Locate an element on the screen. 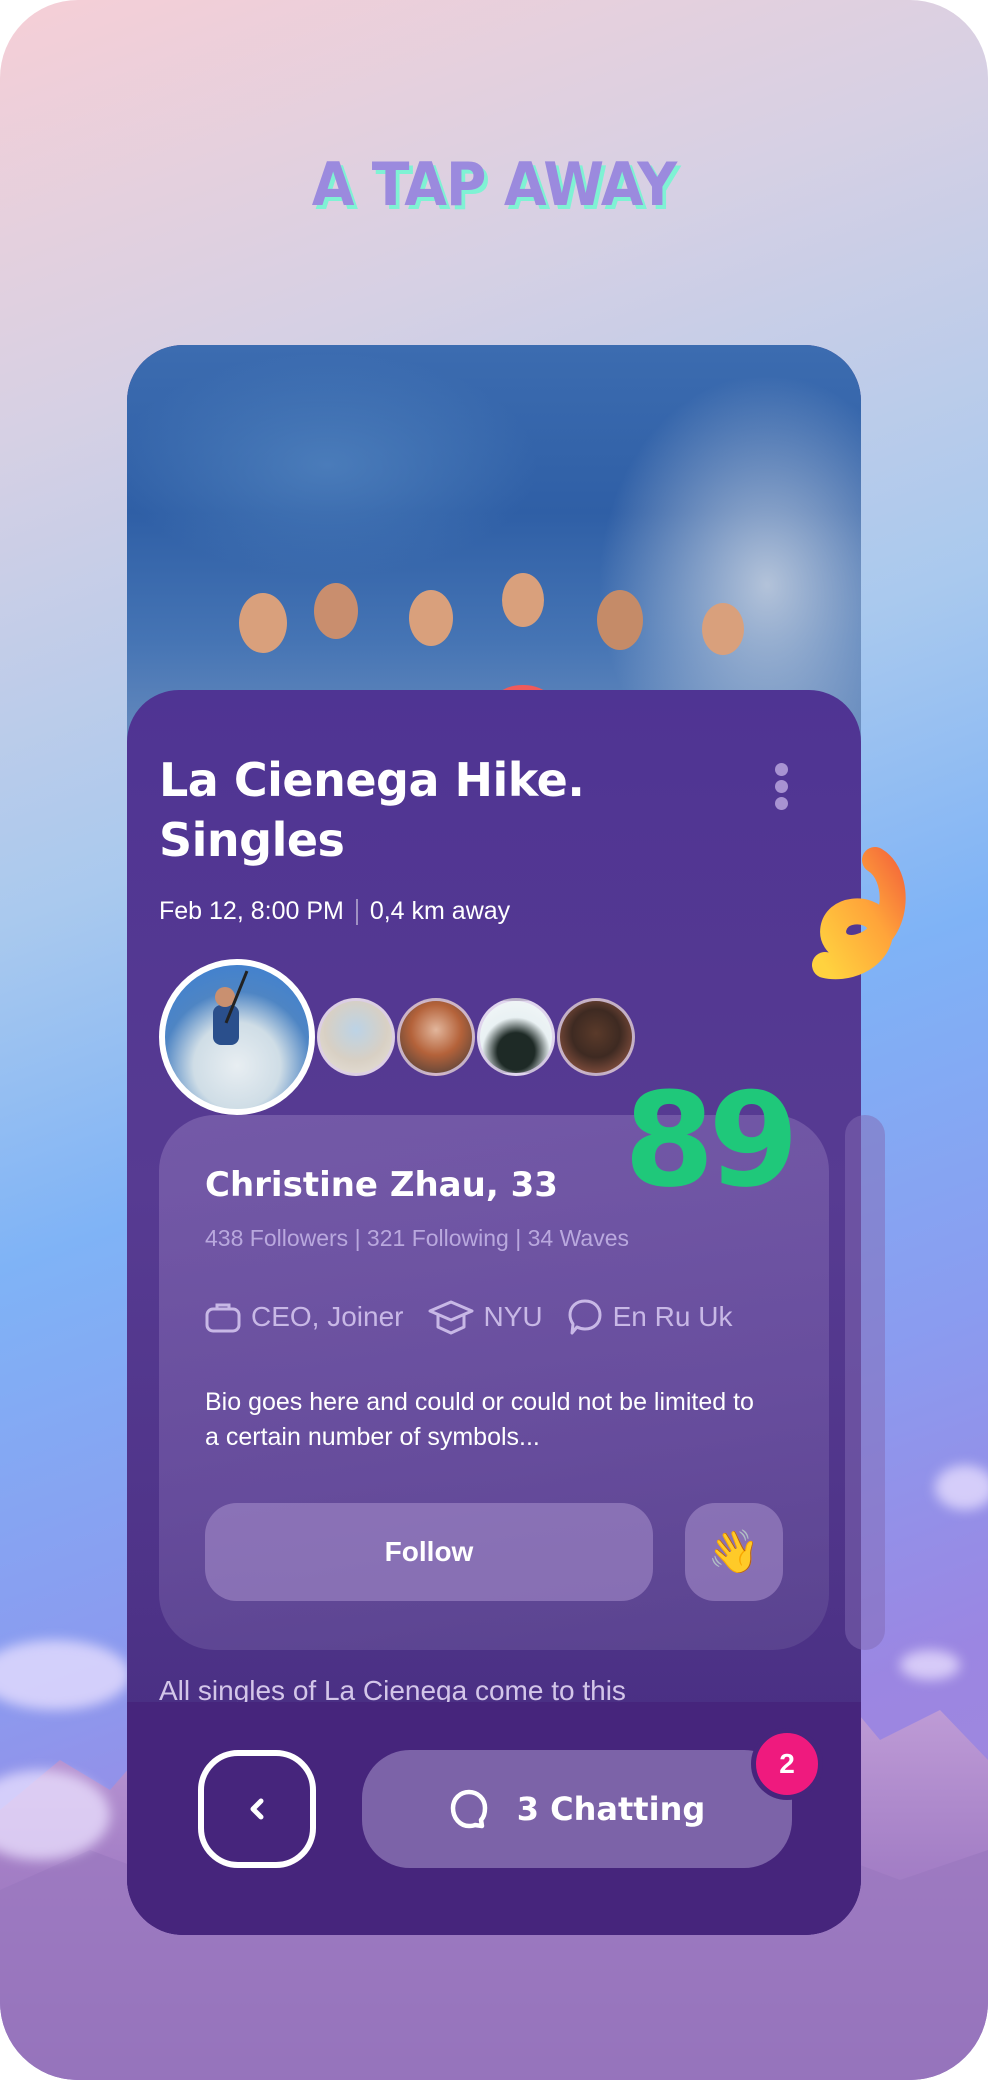  chatting-label: 3 Chatting is located at coordinates (611, 1809).